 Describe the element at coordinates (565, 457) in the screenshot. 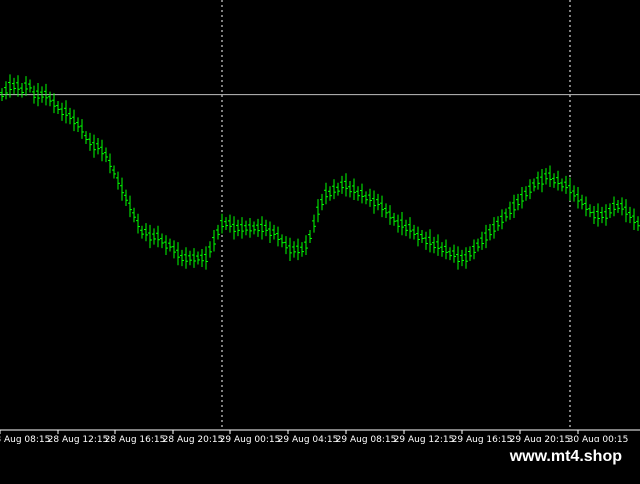

I see `watermark-label: www.mt4.shop` at that location.